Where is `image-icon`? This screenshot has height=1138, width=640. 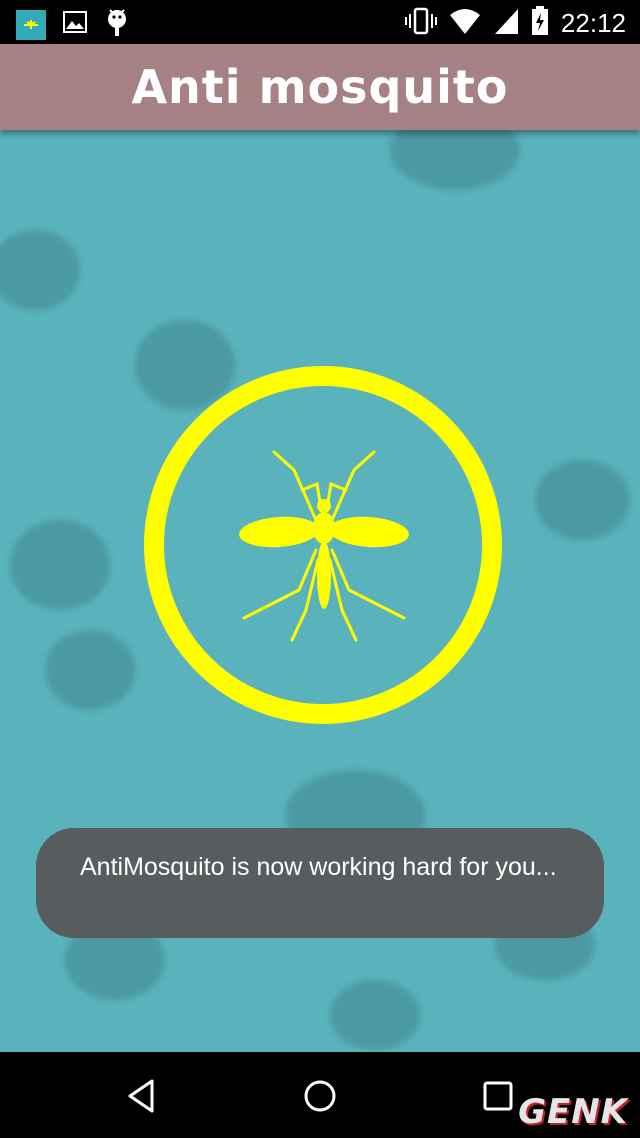
image-icon is located at coordinates (75, 24).